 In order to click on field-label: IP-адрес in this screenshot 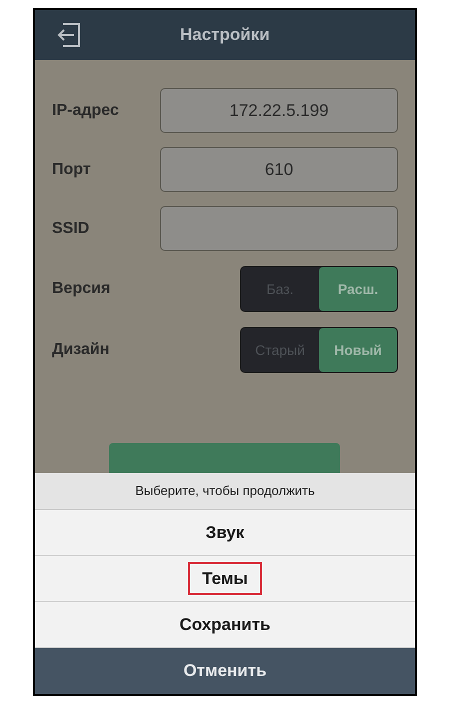, I will do `click(85, 110)`.